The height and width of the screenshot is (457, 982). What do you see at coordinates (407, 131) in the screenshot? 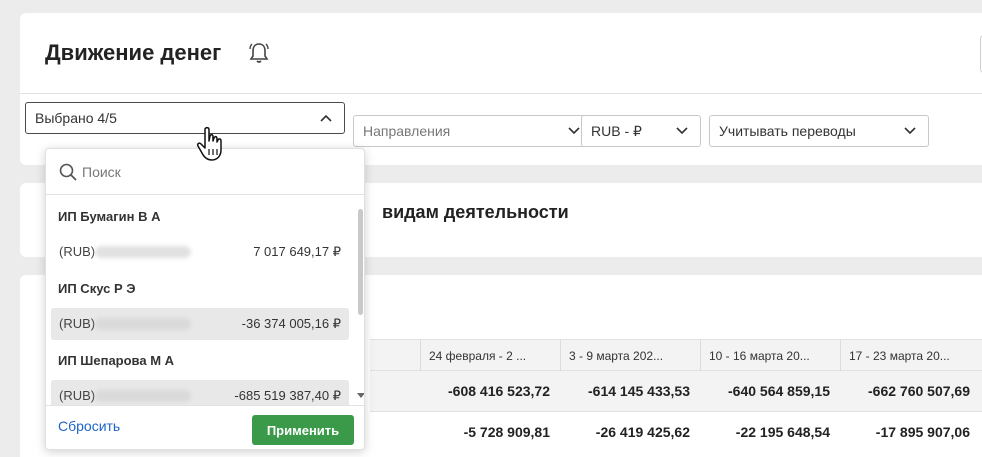
I see `direction-select-placeholder: Направления` at bounding box center [407, 131].